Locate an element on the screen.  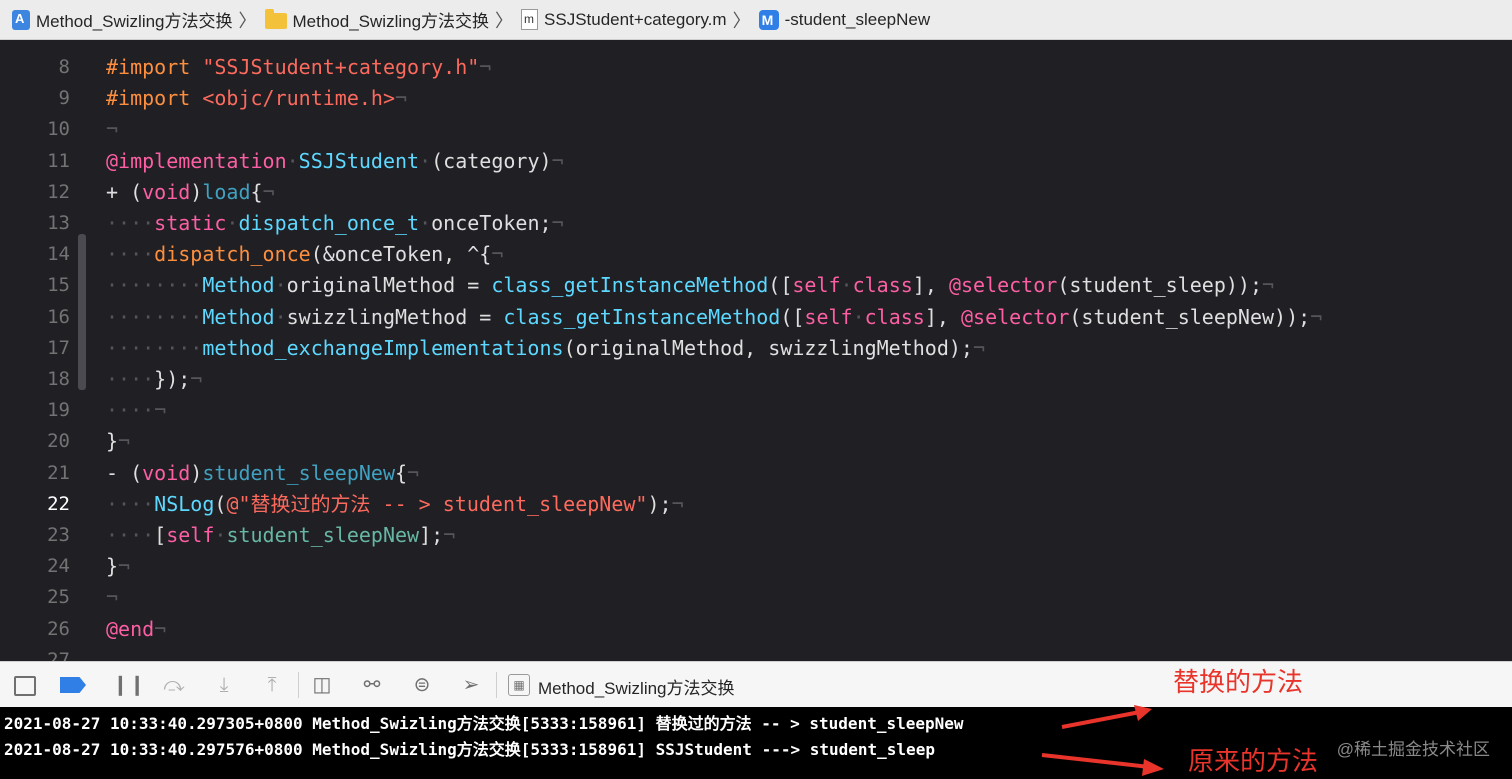
code-token: · is located at coordinates (280, 285).